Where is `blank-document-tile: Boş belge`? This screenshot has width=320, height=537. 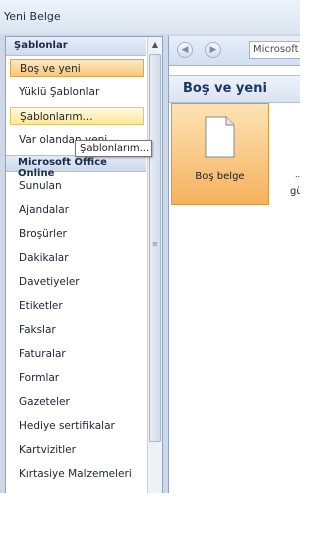
blank-document-tile: Boş belge is located at coordinates (220, 154).